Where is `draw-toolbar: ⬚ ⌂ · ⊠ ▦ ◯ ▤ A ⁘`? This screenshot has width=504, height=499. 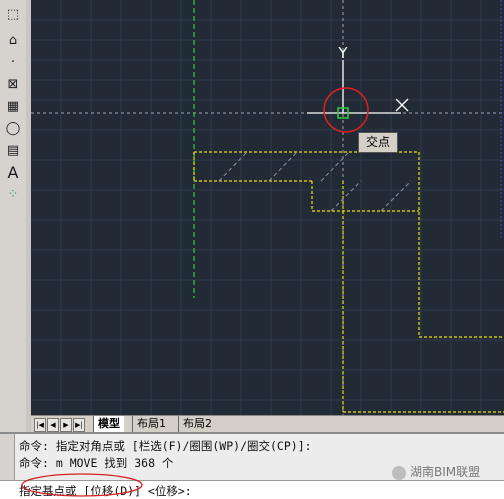 draw-toolbar: ⬚ ⌂ · ⊠ ▦ ◯ ▤ A ⁘ is located at coordinates (13, 216).